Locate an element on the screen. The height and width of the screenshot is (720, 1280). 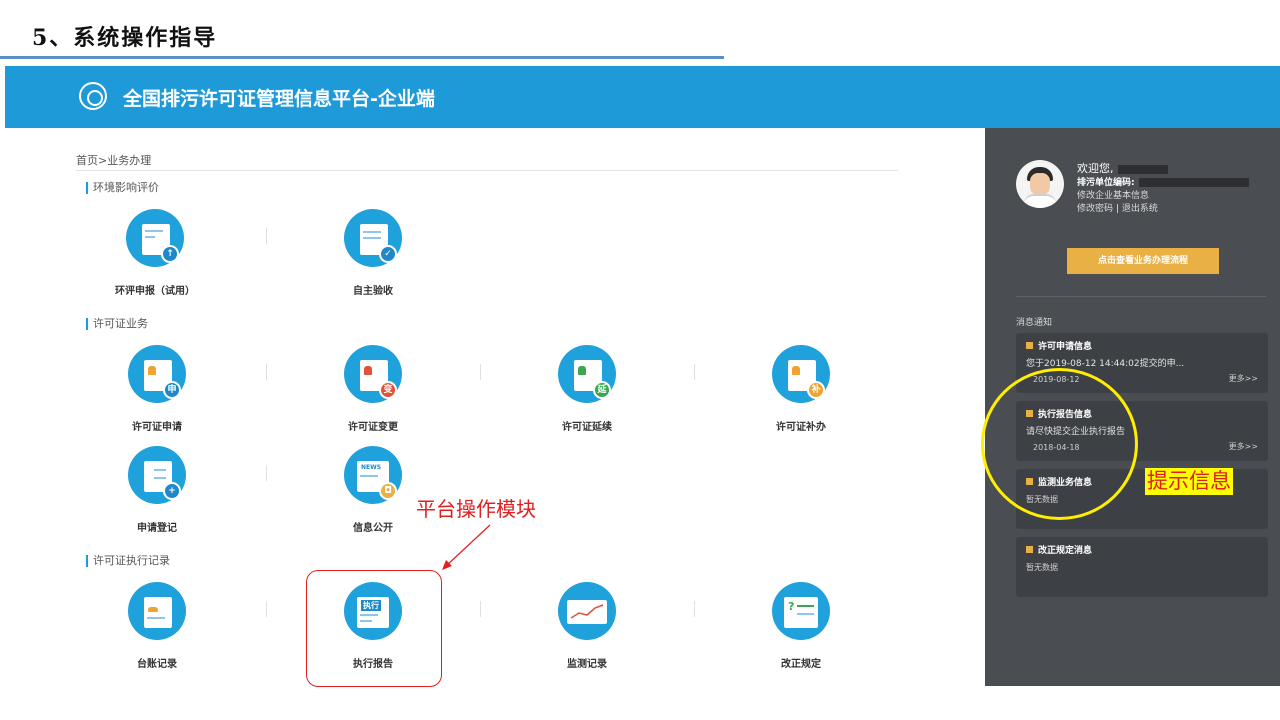
unit-code-label: 排污单位编码: is located at coordinates (1106, 183).